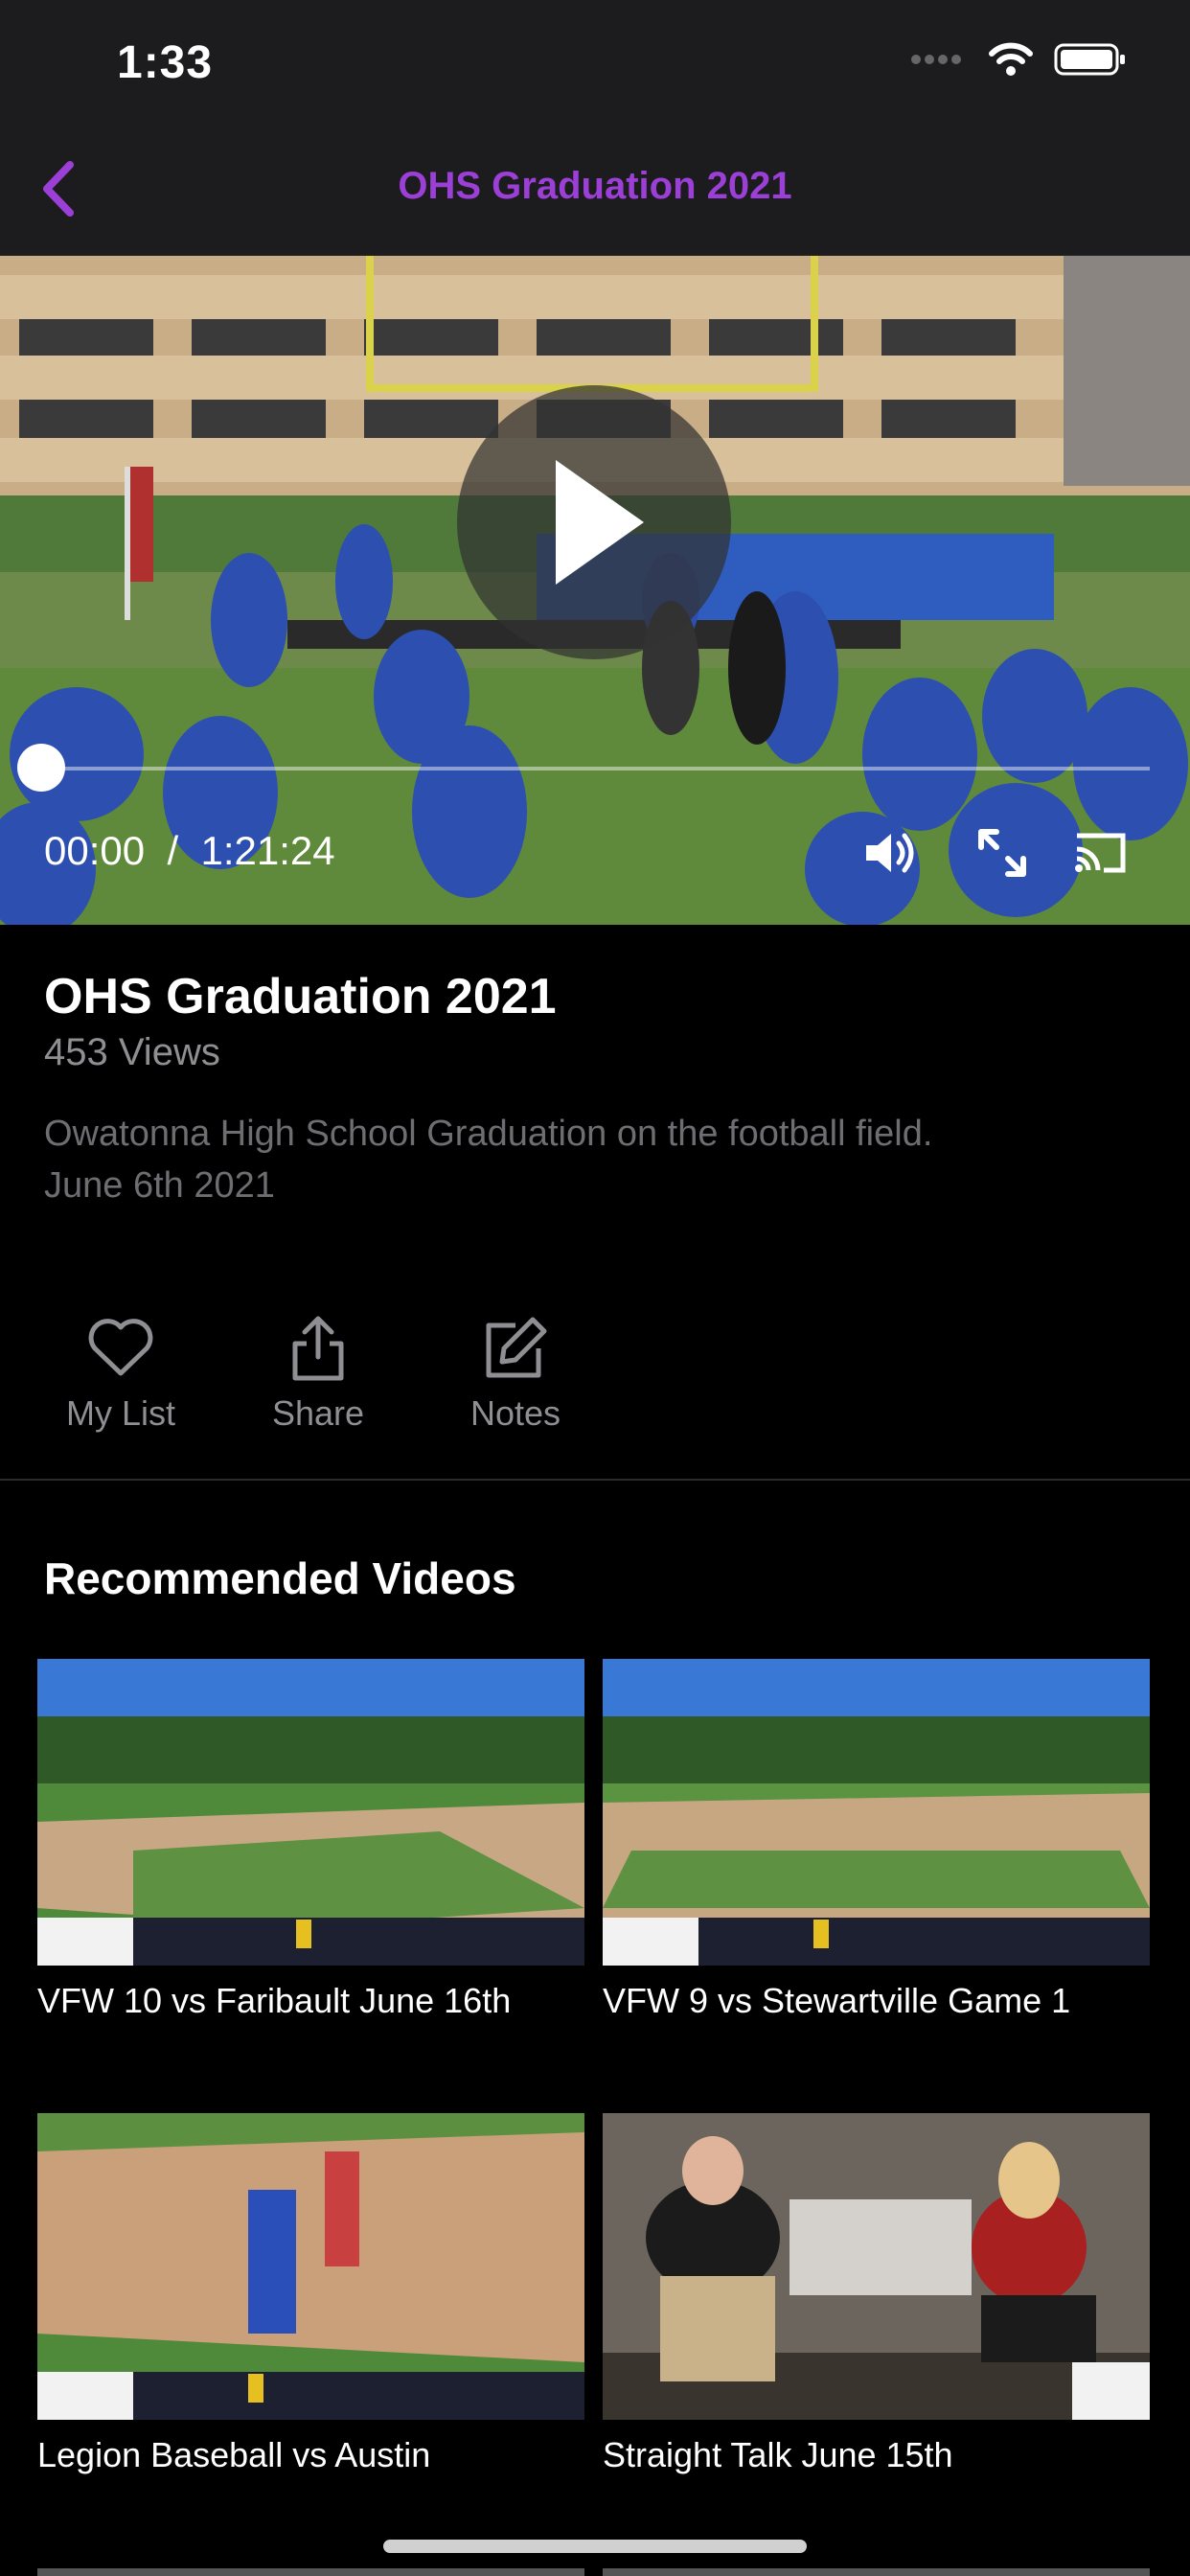 The image size is (1190, 2576). What do you see at coordinates (595, 1480) in the screenshot?
I see `section-divider` at bounding box center [595, 1480].